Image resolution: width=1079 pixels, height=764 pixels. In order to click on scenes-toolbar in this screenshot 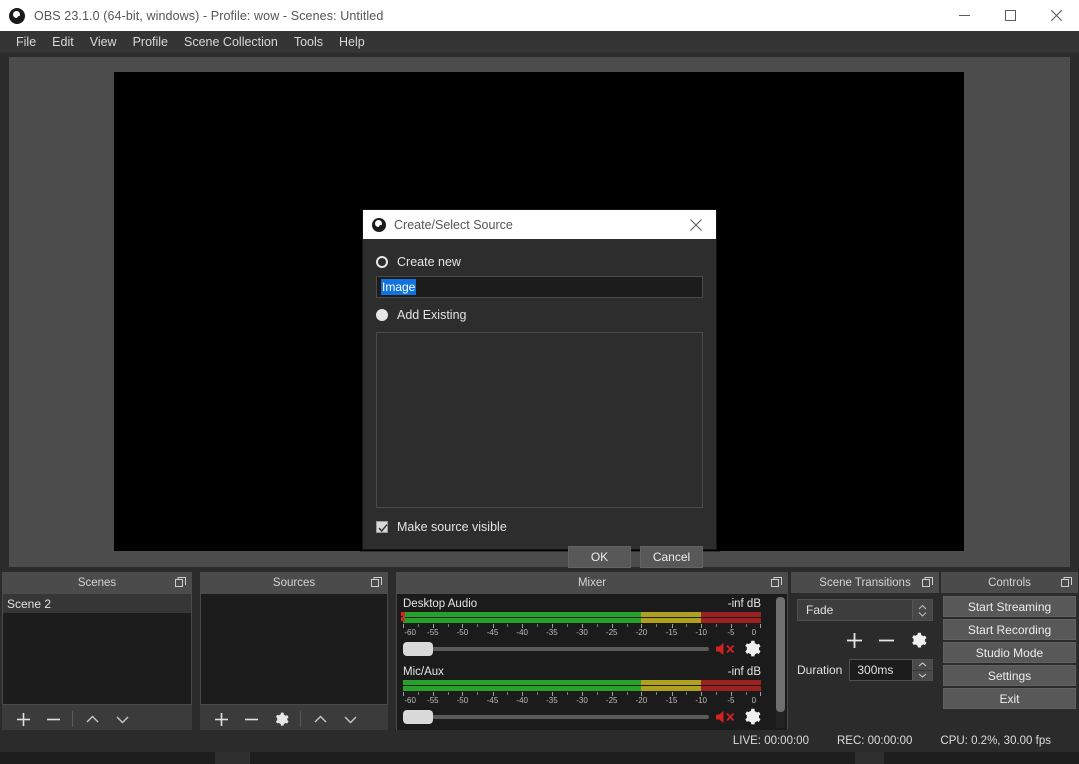, I will do `click(97, 719)`.